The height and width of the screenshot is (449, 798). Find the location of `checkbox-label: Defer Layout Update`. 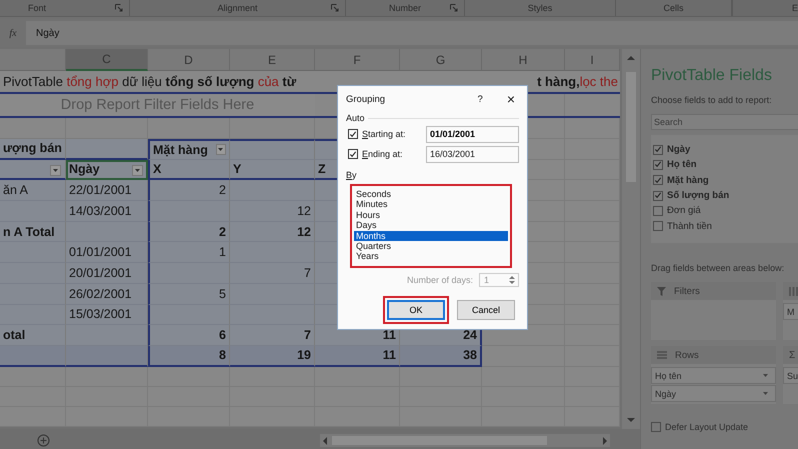

checkbox-label: Defer Layout Update is located at coordinates (706, 427).